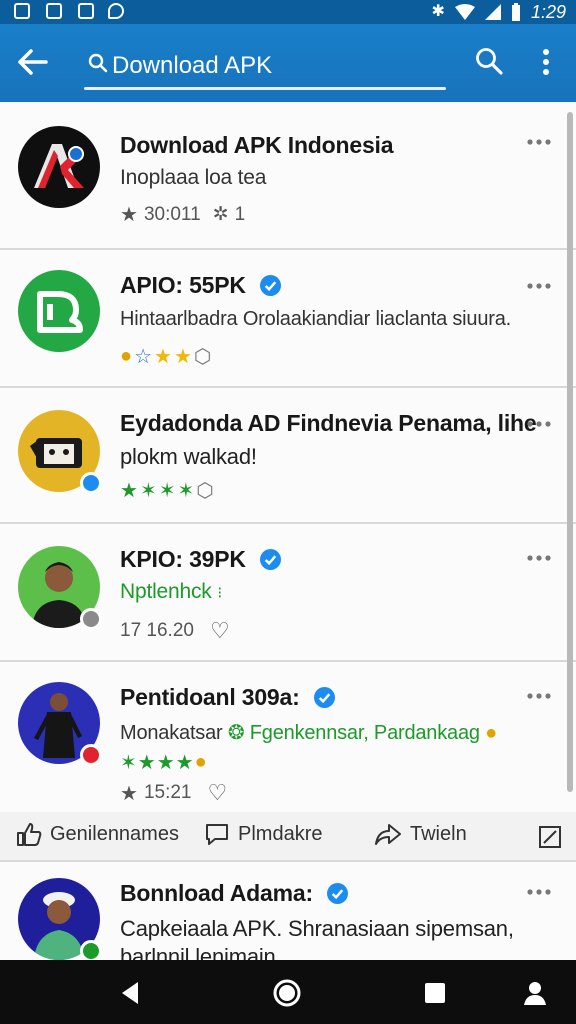 The width and height of the screenshot is (576, 1024). I want to click on battery-icon, so click(515, 12).